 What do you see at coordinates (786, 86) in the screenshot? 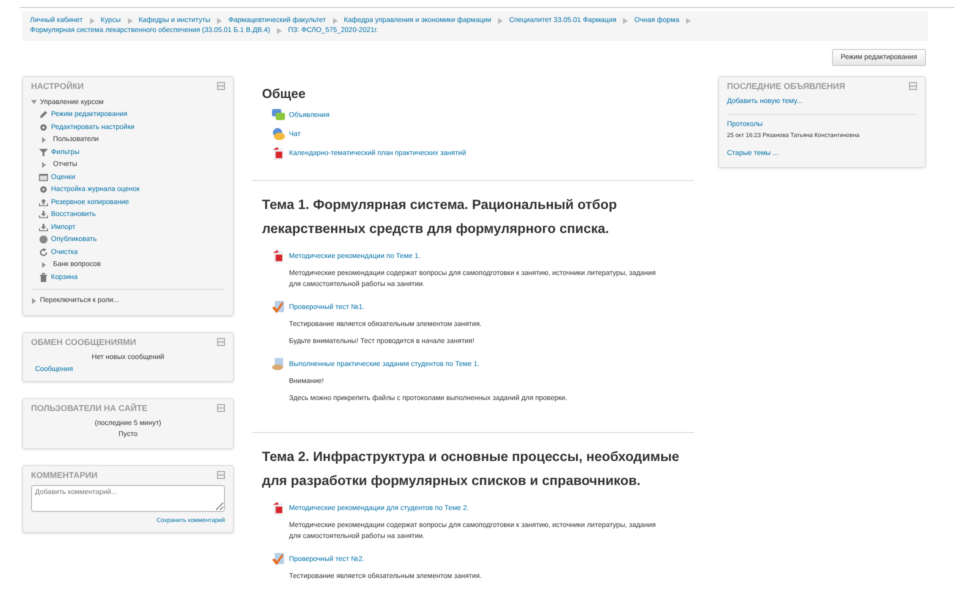
I see `block-title: ПОСЛЕДНИЕ ОБЪЯВЛЕНИЯ` at bounding box center [786, 86].